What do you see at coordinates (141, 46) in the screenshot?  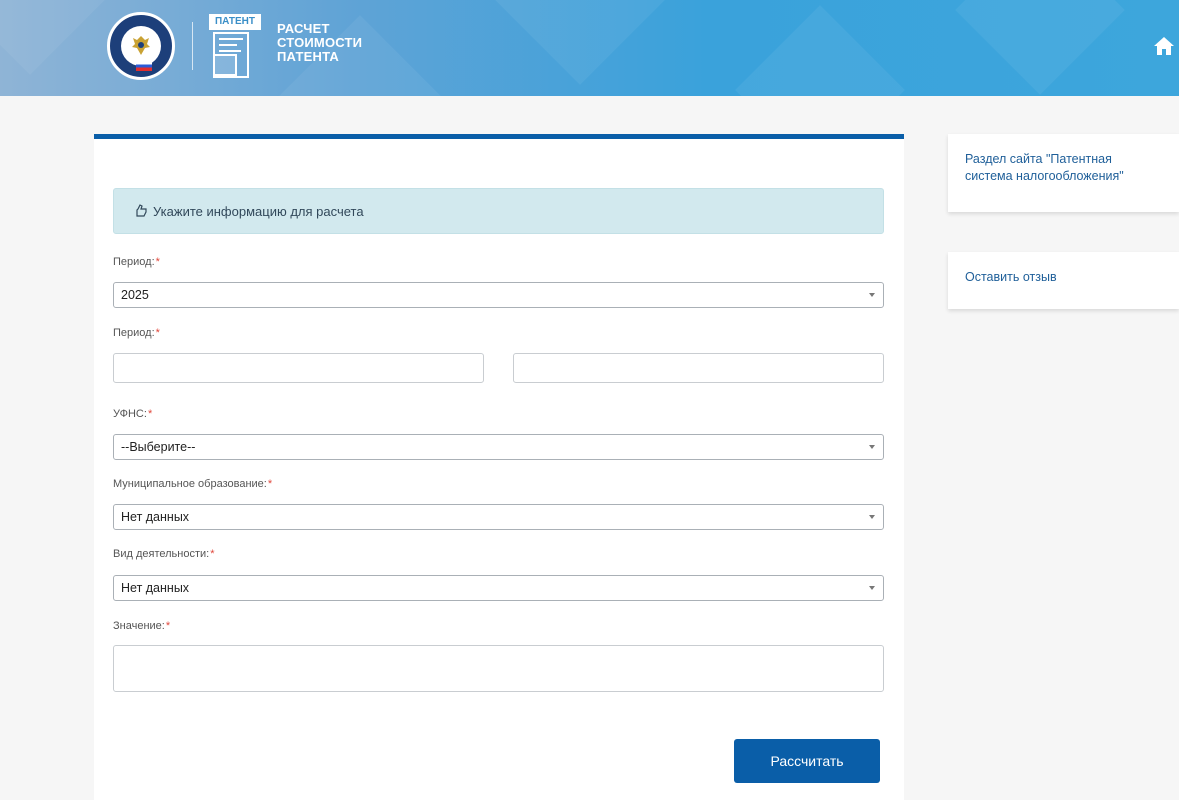 I see `fns-emblem-icon` at bounding box center [141, 46].